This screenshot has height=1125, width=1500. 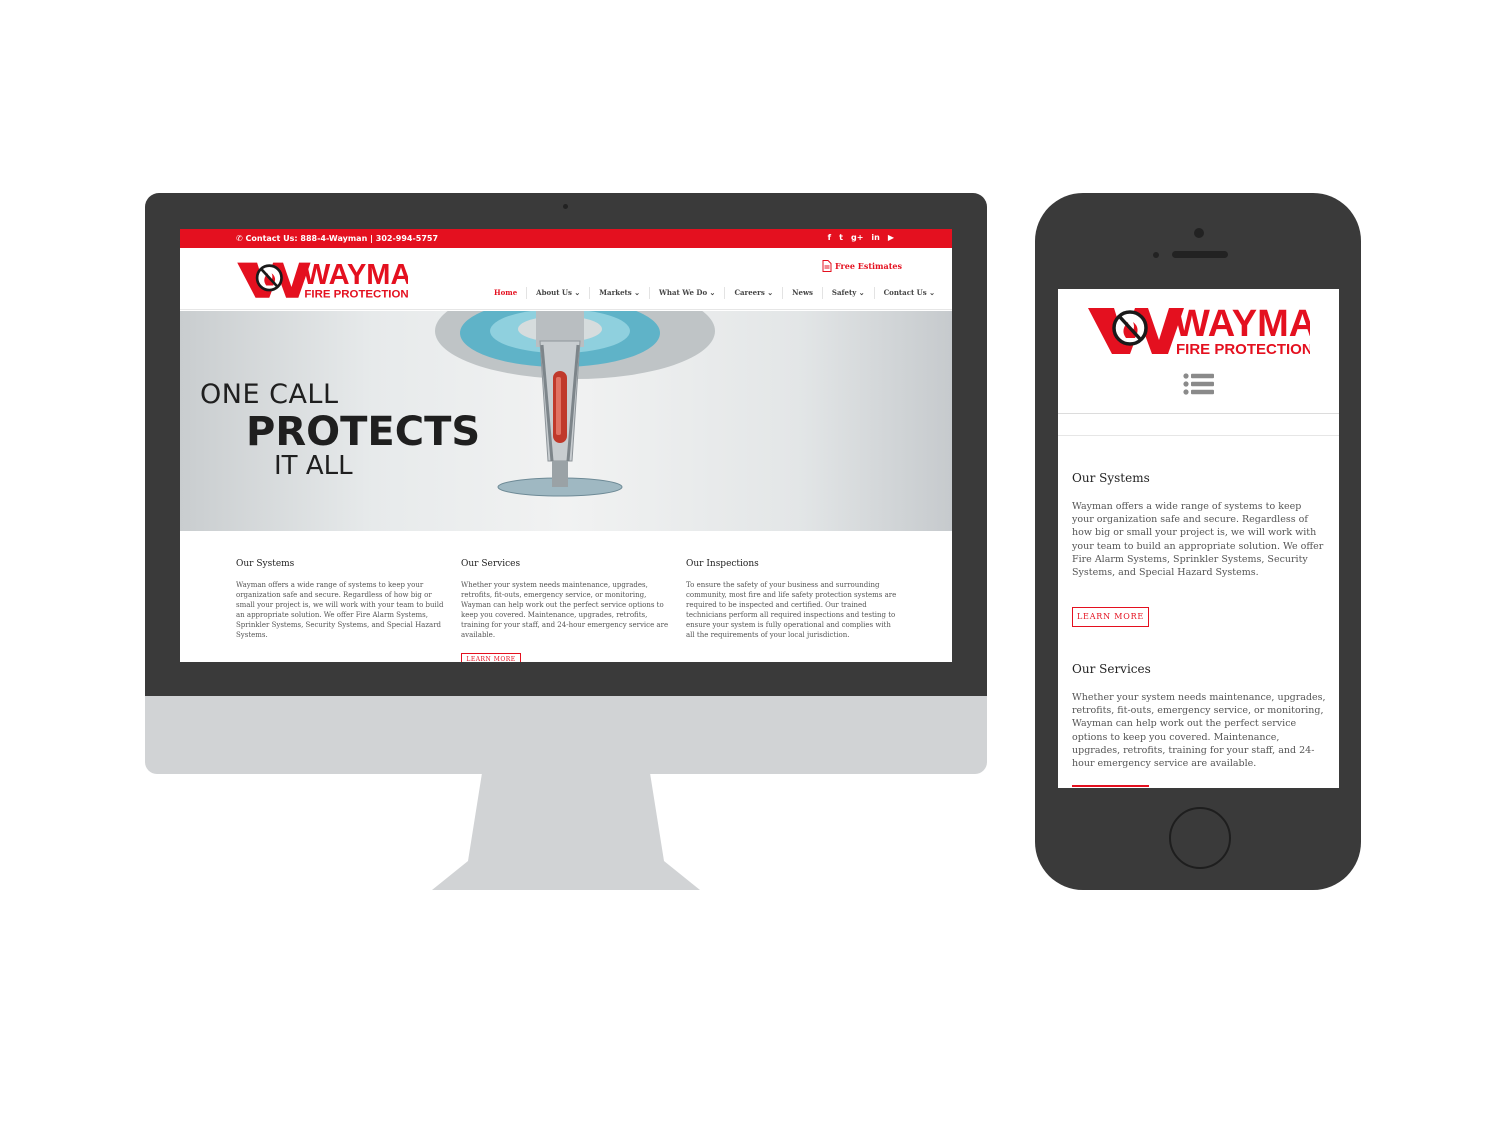 I want to click on monitor-chin, so click(x=566, y=735).